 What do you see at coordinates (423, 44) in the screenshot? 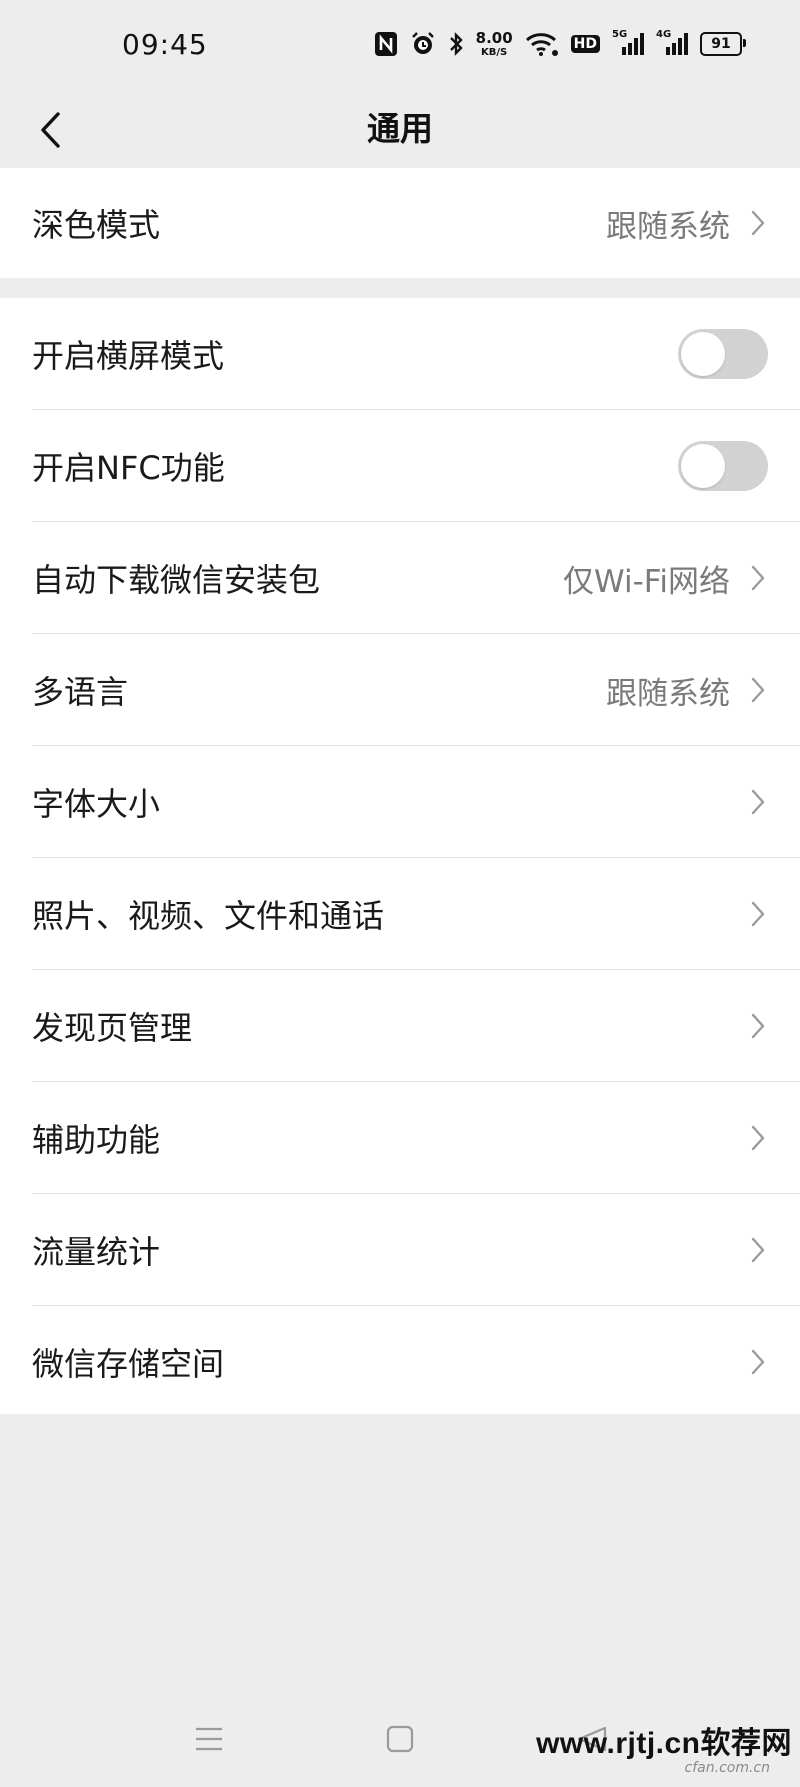
I see `alarm-icon` at bounding box center [423, 44].